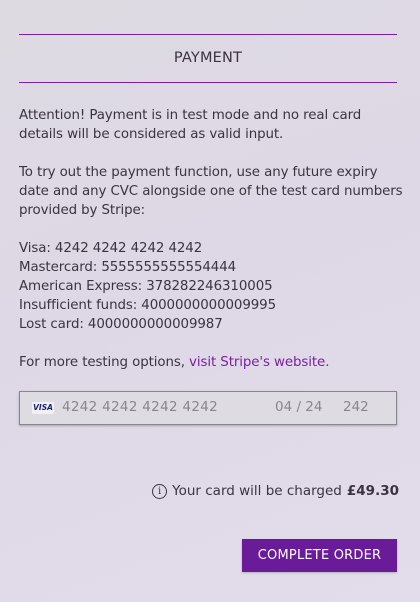  Describe the element at coordinates (259, 362) in the screenshot. I see `stripe-website-link: visit Stripe's website.` at that location.